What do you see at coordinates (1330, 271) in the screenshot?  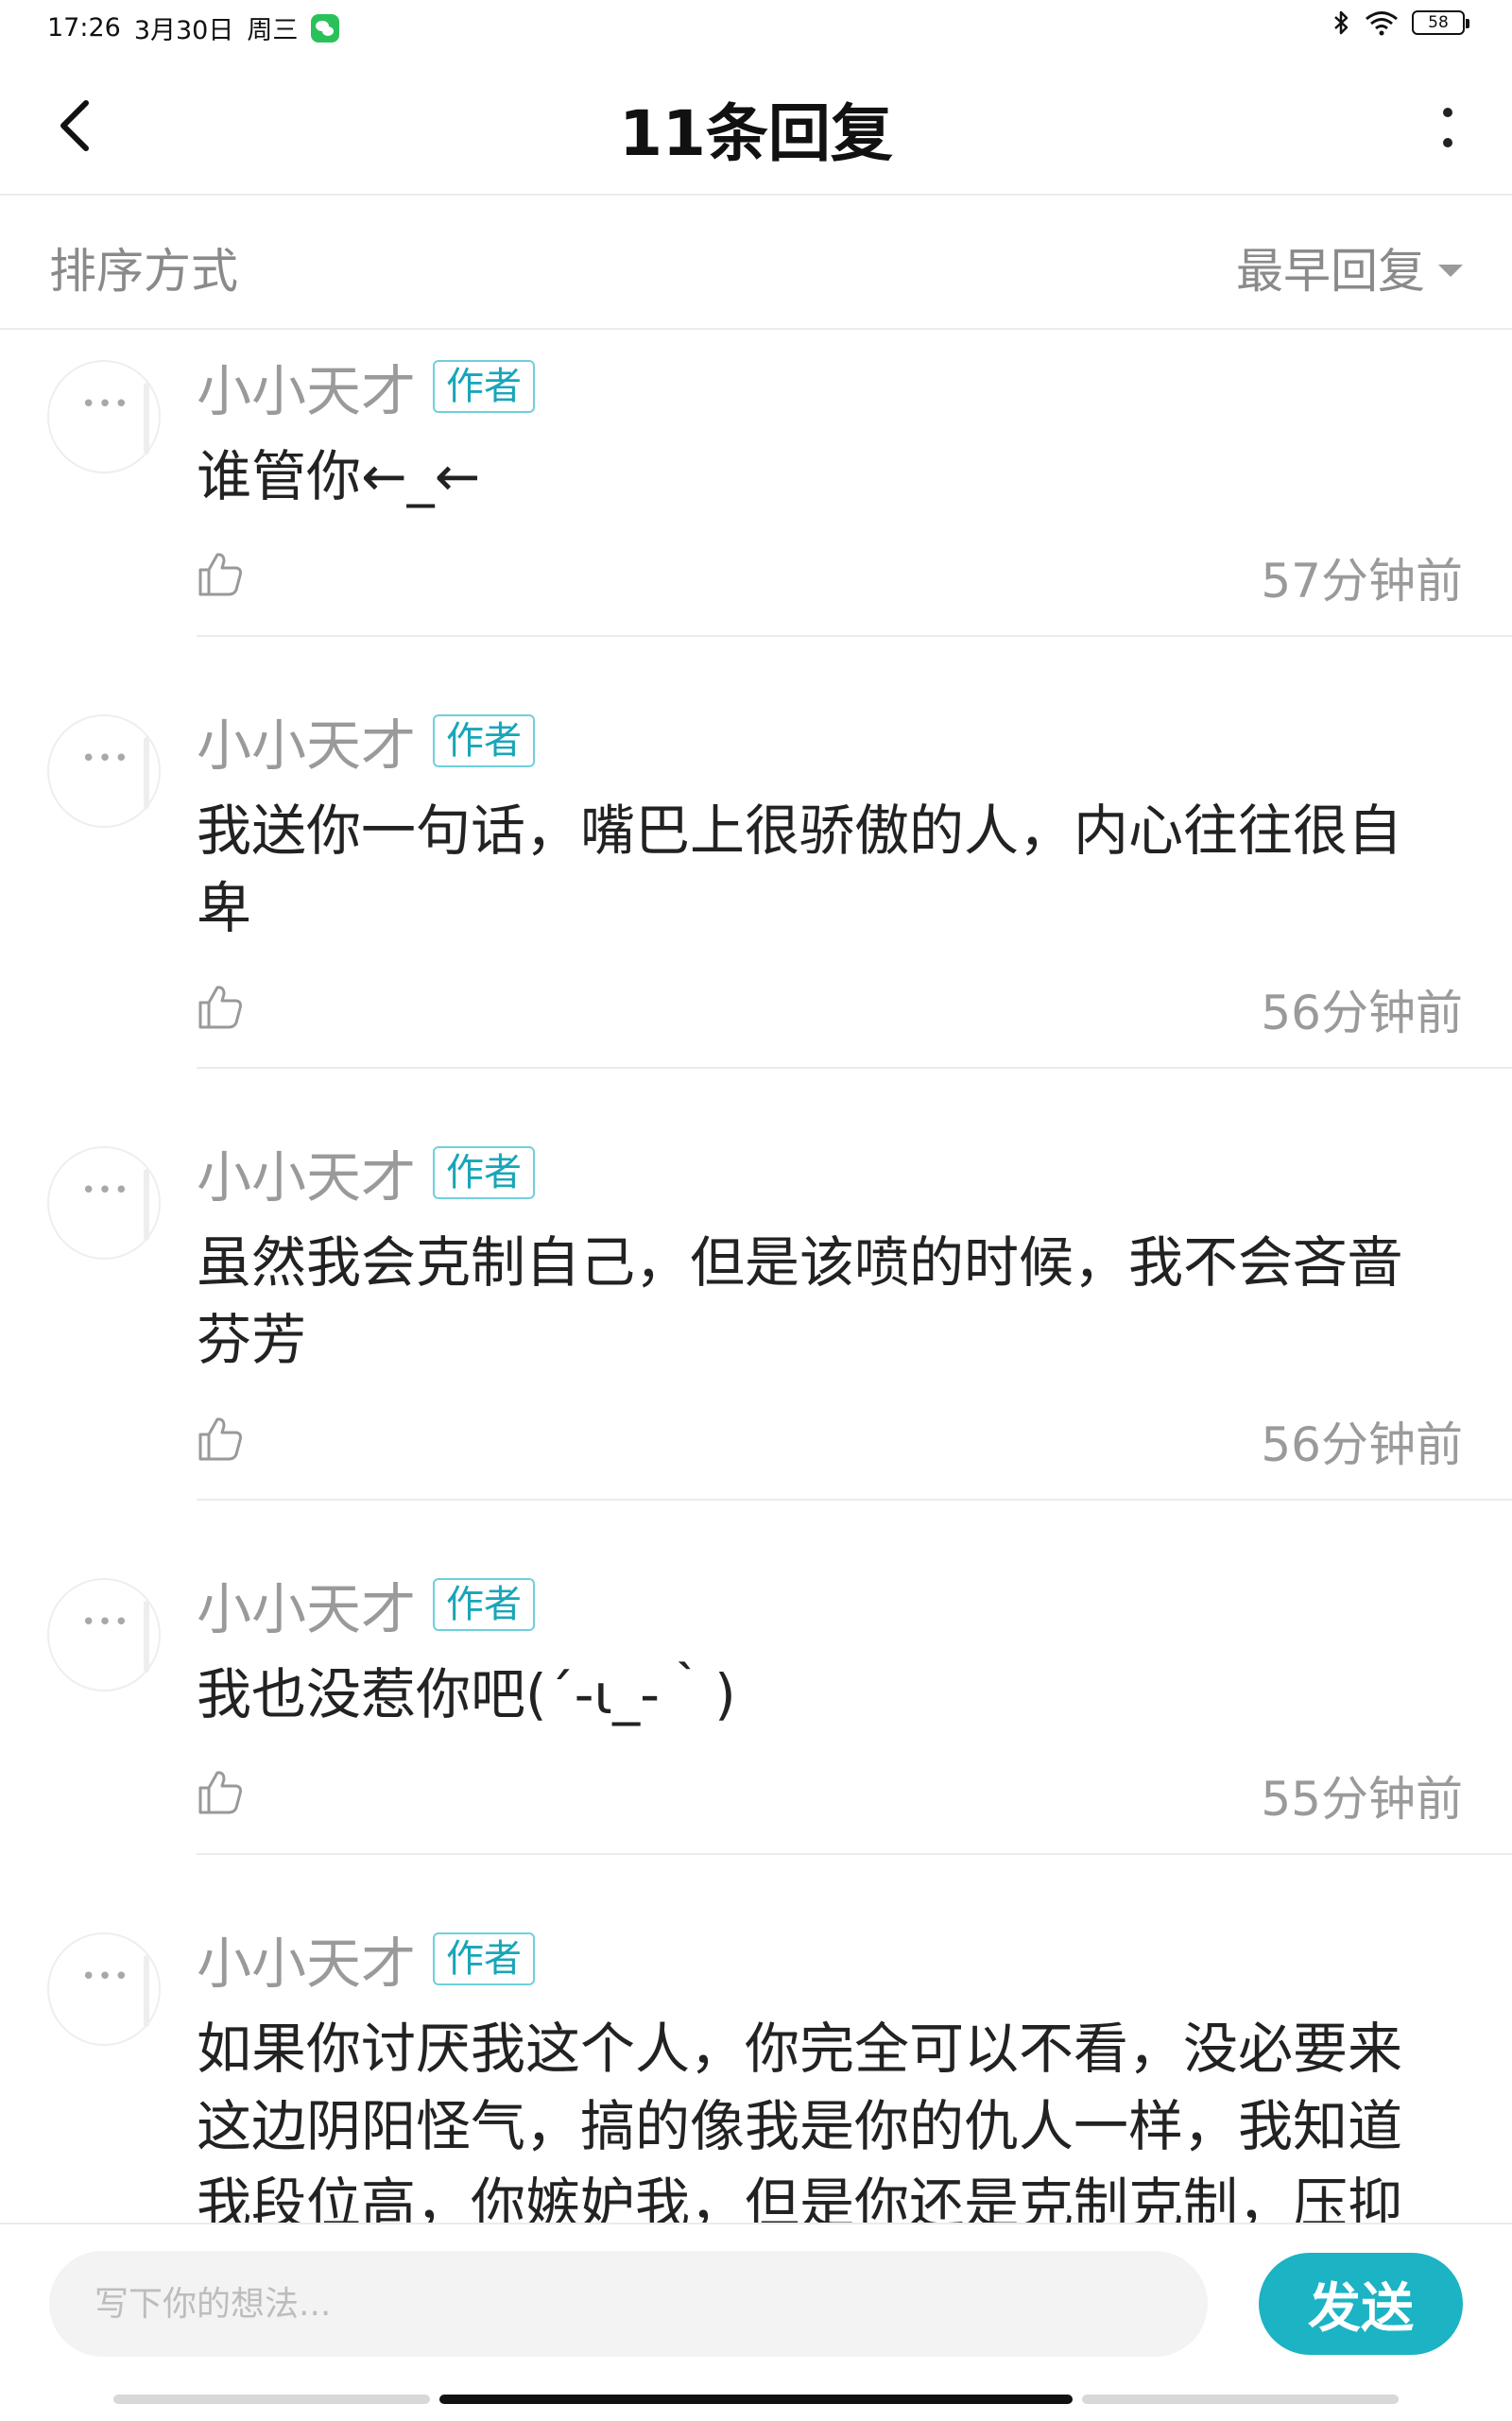 I see `sort-selected-value: 最早回复` at bounding box center [1330, 271].